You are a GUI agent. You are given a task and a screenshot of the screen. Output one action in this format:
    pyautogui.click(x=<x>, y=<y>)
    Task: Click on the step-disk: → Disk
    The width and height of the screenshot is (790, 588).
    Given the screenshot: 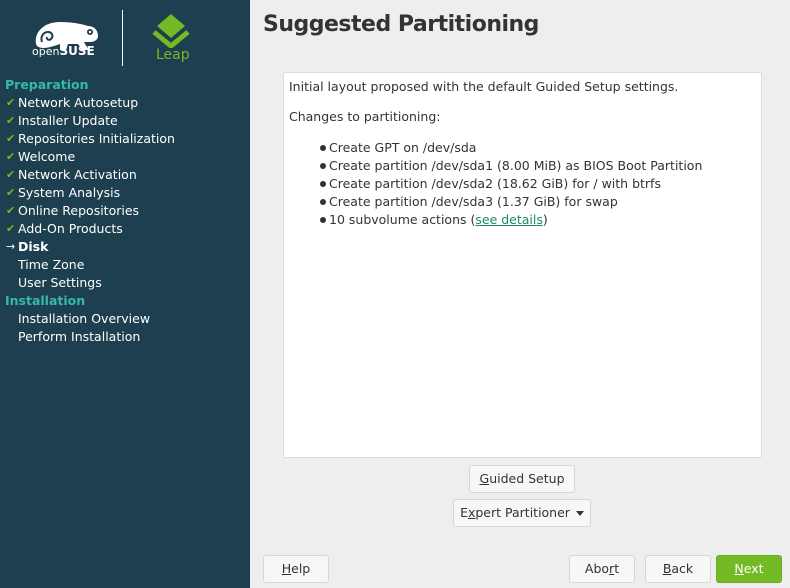 What is the action you would take?
    pyautogui.click(x=27, y=246)
    